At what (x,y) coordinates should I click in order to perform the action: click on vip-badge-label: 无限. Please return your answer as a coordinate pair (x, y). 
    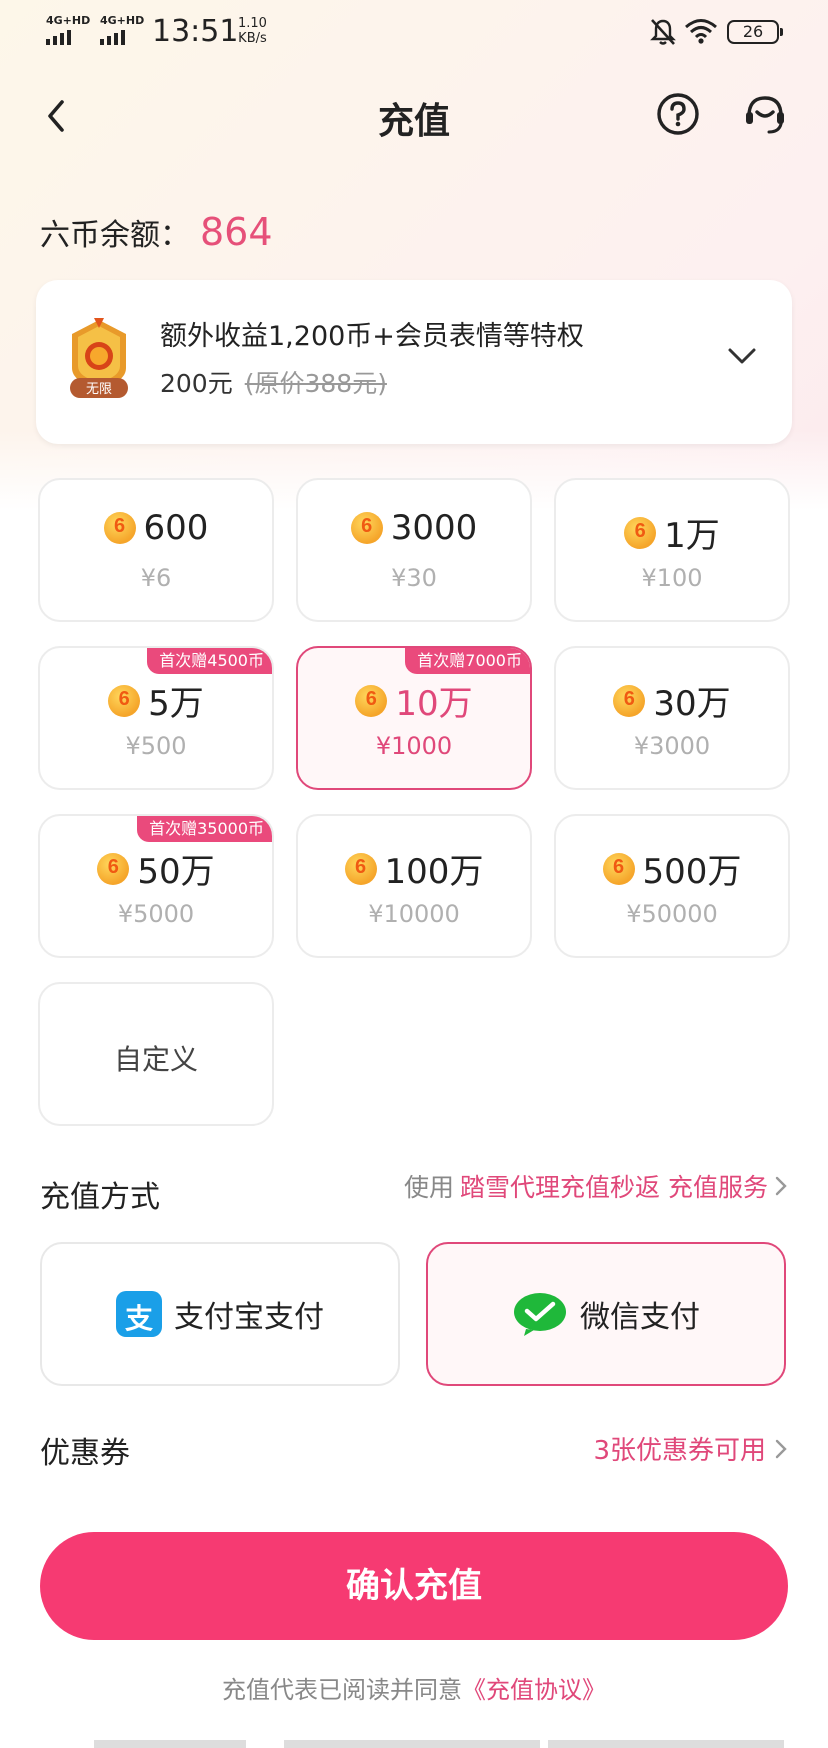
    Looking at the image, I should click on (99, 389).